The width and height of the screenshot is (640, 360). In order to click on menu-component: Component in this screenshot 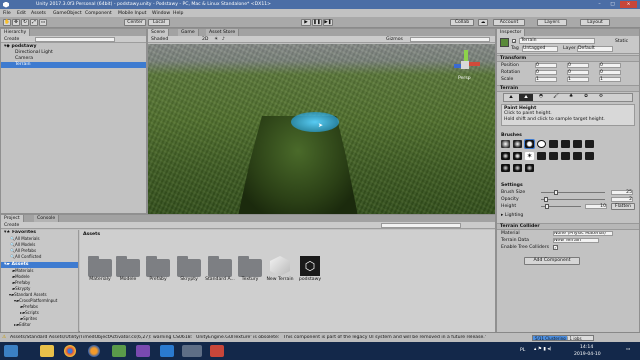, I will do `click(98, 13)`.